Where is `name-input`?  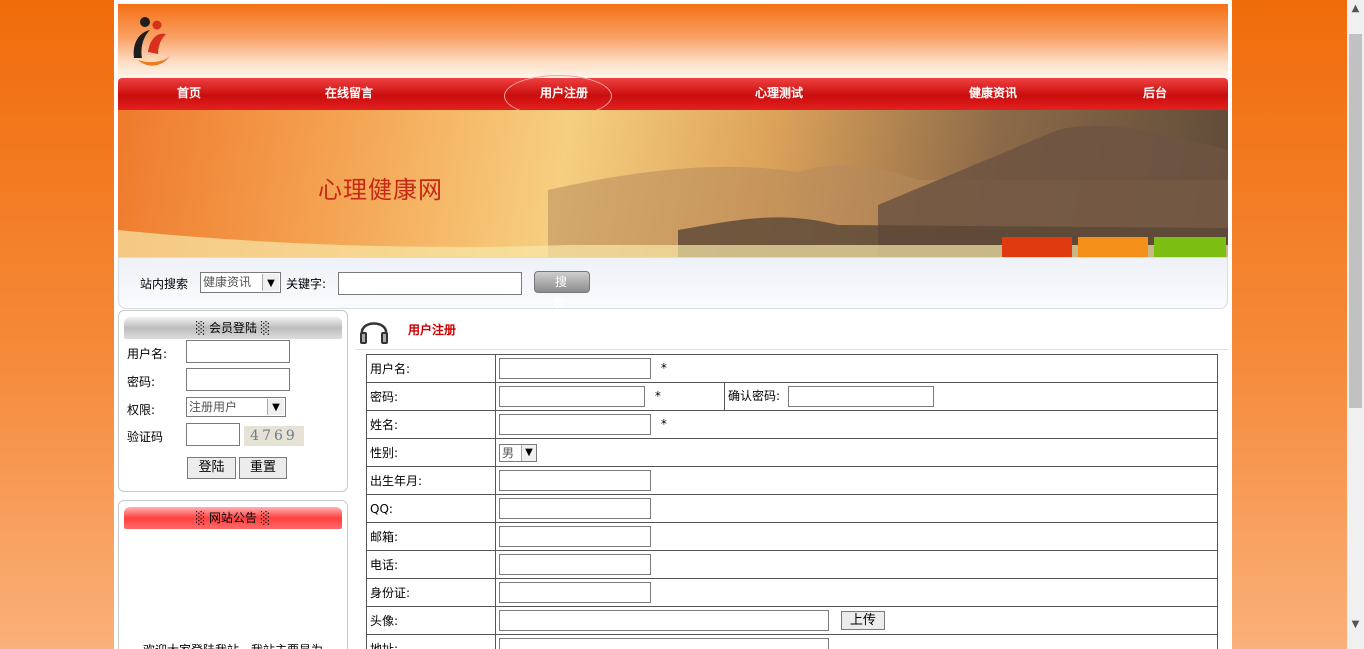
name-input is located at coordinates (575, 424).